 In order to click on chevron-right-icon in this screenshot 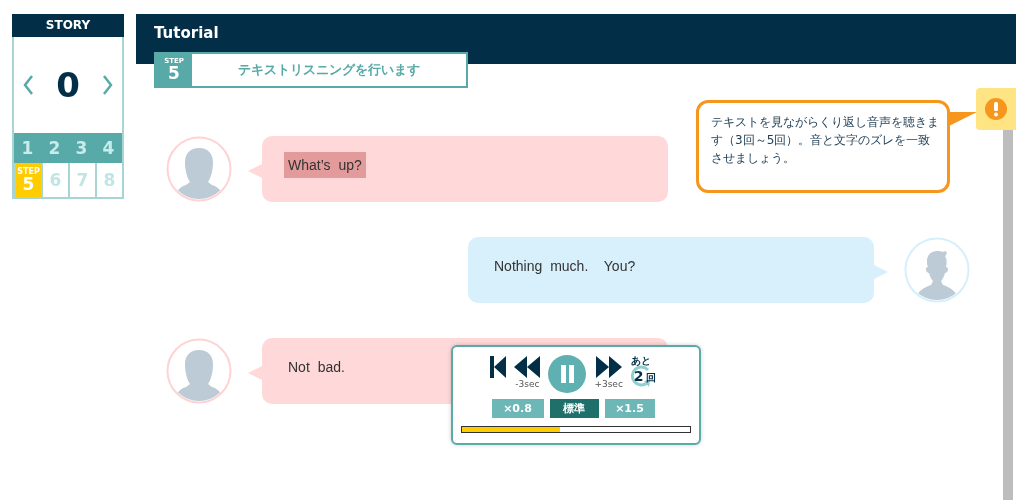, I will do `click(108, 85)`.